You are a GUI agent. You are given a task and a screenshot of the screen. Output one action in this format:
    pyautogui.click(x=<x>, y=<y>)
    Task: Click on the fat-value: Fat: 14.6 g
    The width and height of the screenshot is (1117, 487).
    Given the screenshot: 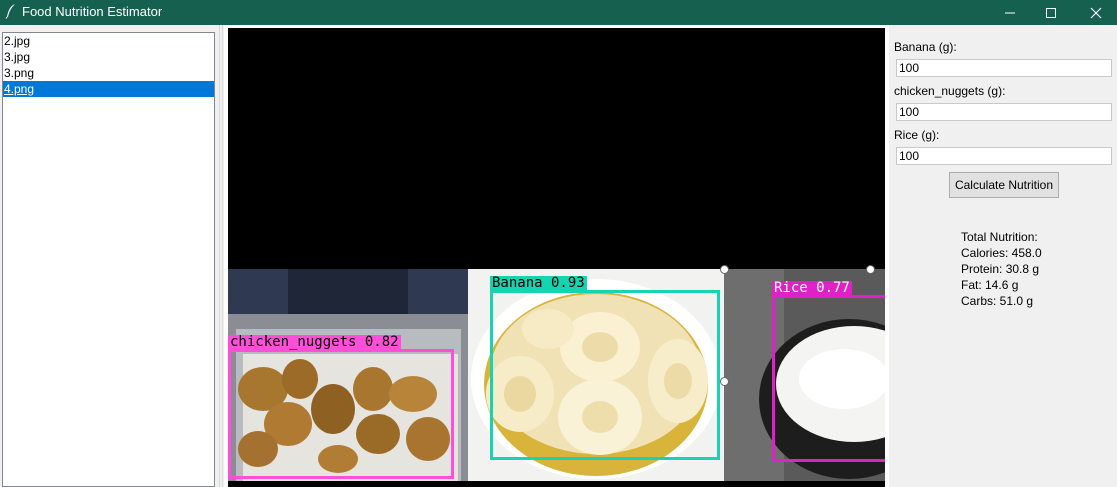 What is the action you would take?
    pyautogui.click(x=990, y=285)
    